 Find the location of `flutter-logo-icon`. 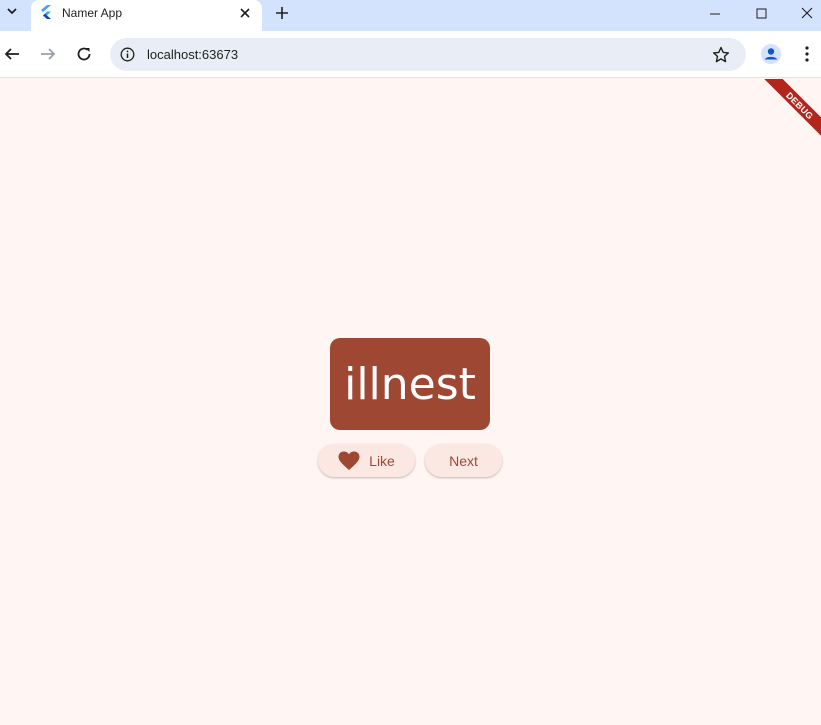

flutter-logo-icon is located at coordinates (46, 12).